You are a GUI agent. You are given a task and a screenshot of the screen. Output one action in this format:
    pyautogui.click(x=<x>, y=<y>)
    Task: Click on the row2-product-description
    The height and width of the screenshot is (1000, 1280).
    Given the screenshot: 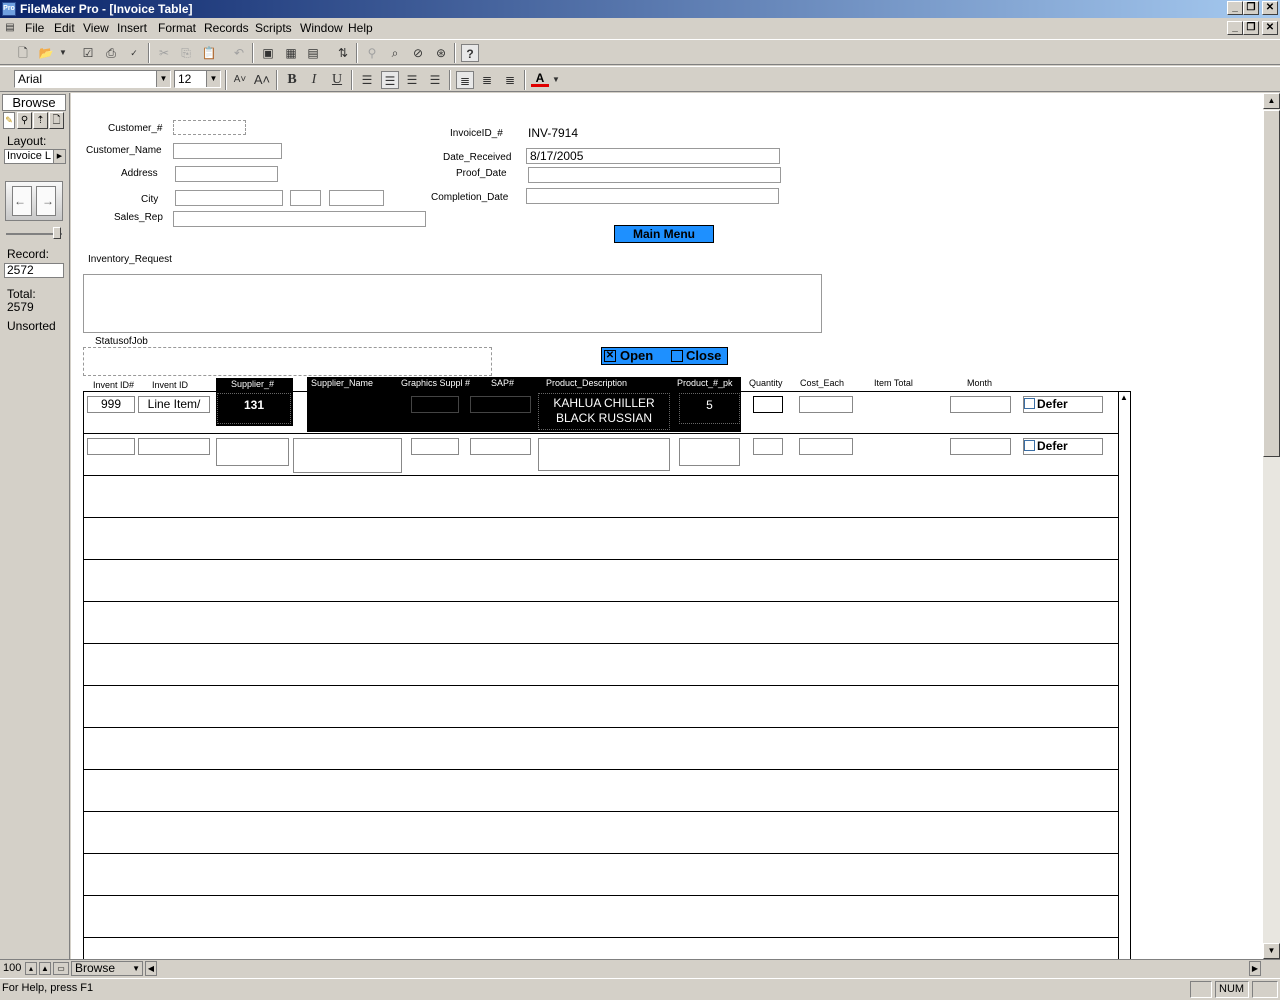 What is the action you would take?
    pyautogui.click(x=604, y=454)
    